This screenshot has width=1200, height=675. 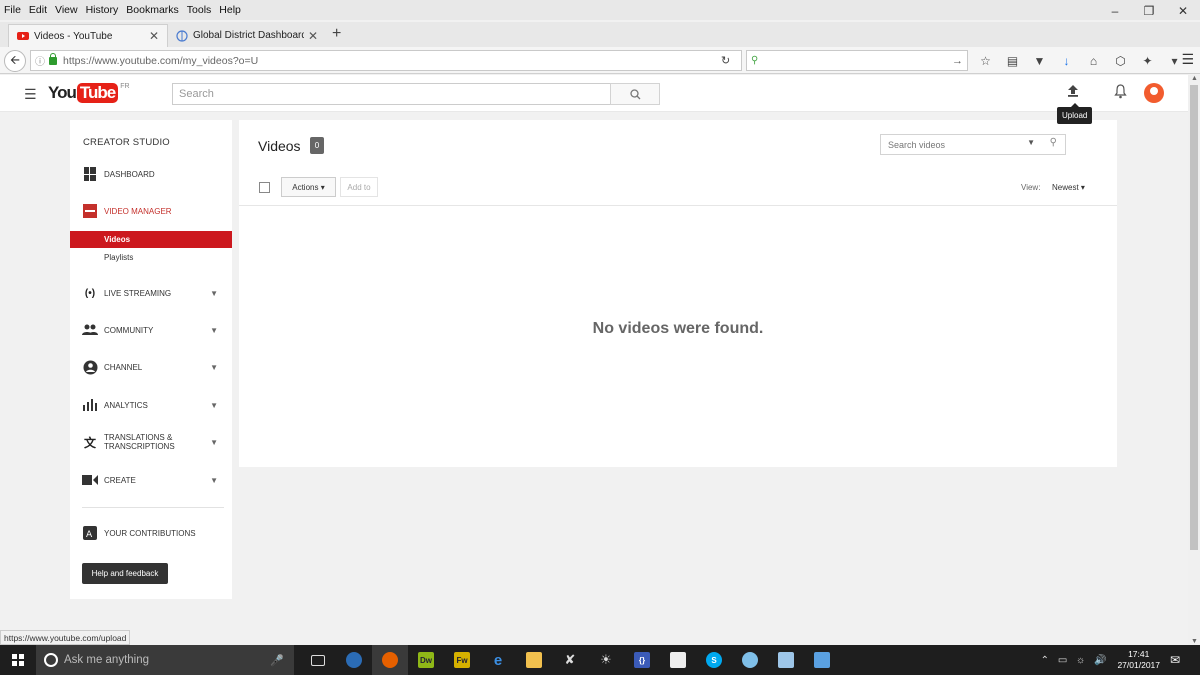 I want to click on action-center-icon: ✉, so click(x=1182, y=660).